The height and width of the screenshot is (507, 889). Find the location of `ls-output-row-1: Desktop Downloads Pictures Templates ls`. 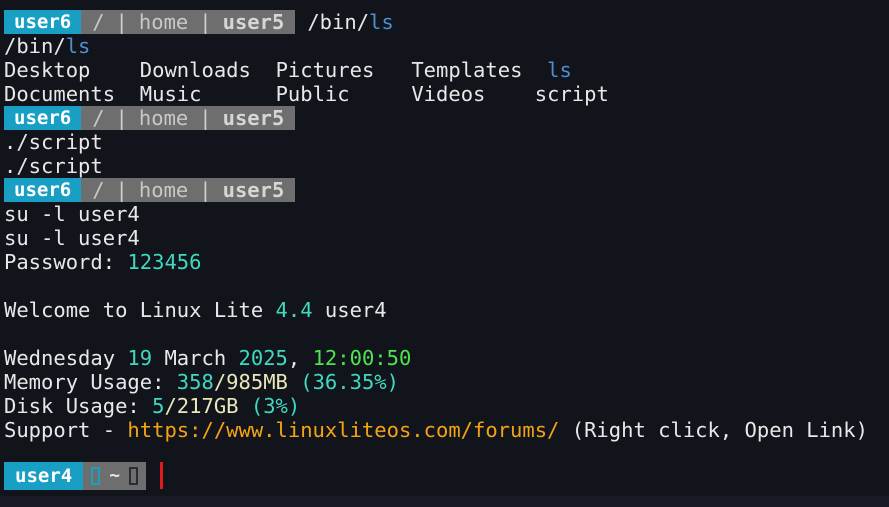

ls-output-row-1: Desktop Downloads Pictures Templates ls is located at coordinates (446, 70).